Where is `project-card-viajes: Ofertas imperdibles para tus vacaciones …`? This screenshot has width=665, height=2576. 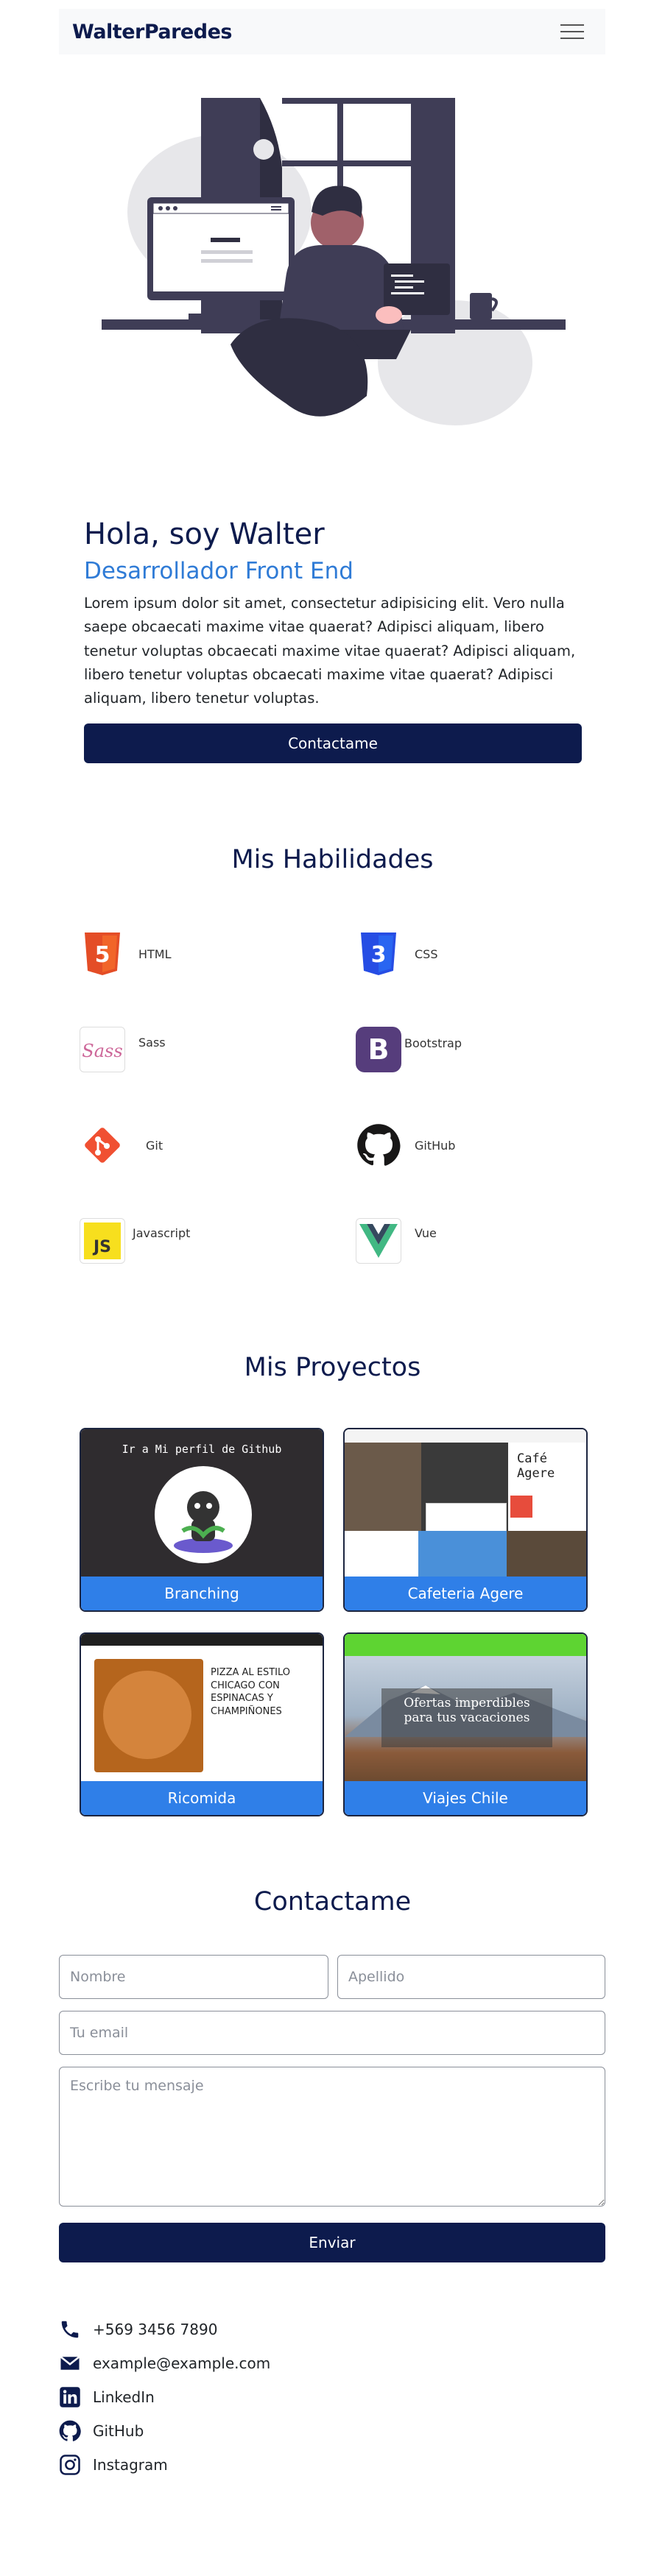
project-card-viajes: Ofertas imperdibles para tus vacaciones … is located at coordinates (465, 1724).